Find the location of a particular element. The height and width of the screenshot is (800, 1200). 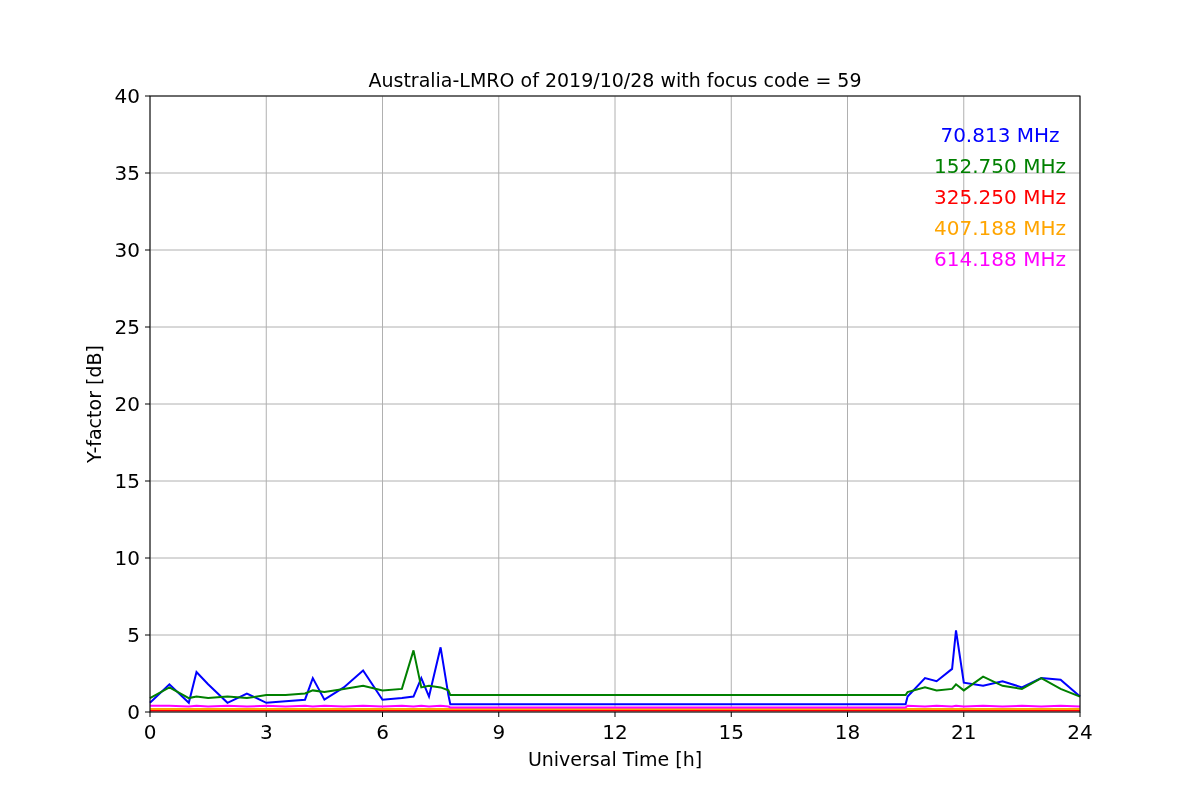

y-tick-label: 0 is located at coordinates (133, 712).